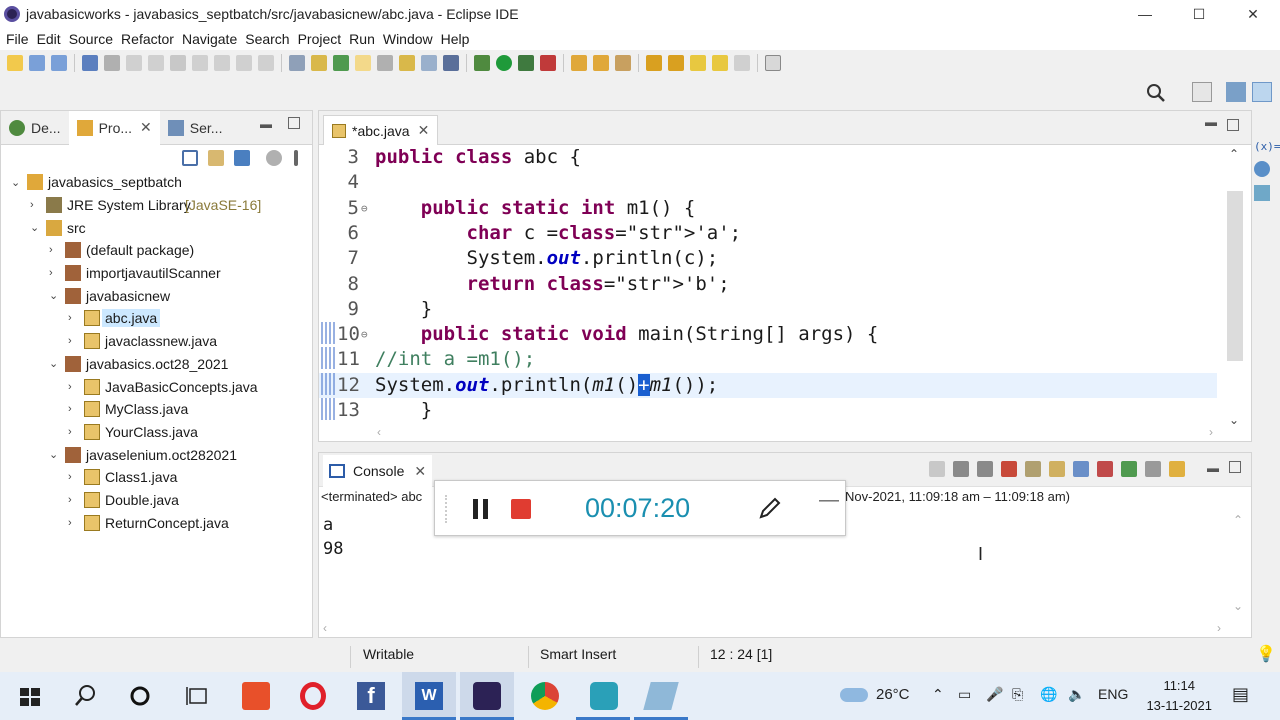 The image size is (1280, 720). I want to click on open-console-icon, so click(1177, 469).